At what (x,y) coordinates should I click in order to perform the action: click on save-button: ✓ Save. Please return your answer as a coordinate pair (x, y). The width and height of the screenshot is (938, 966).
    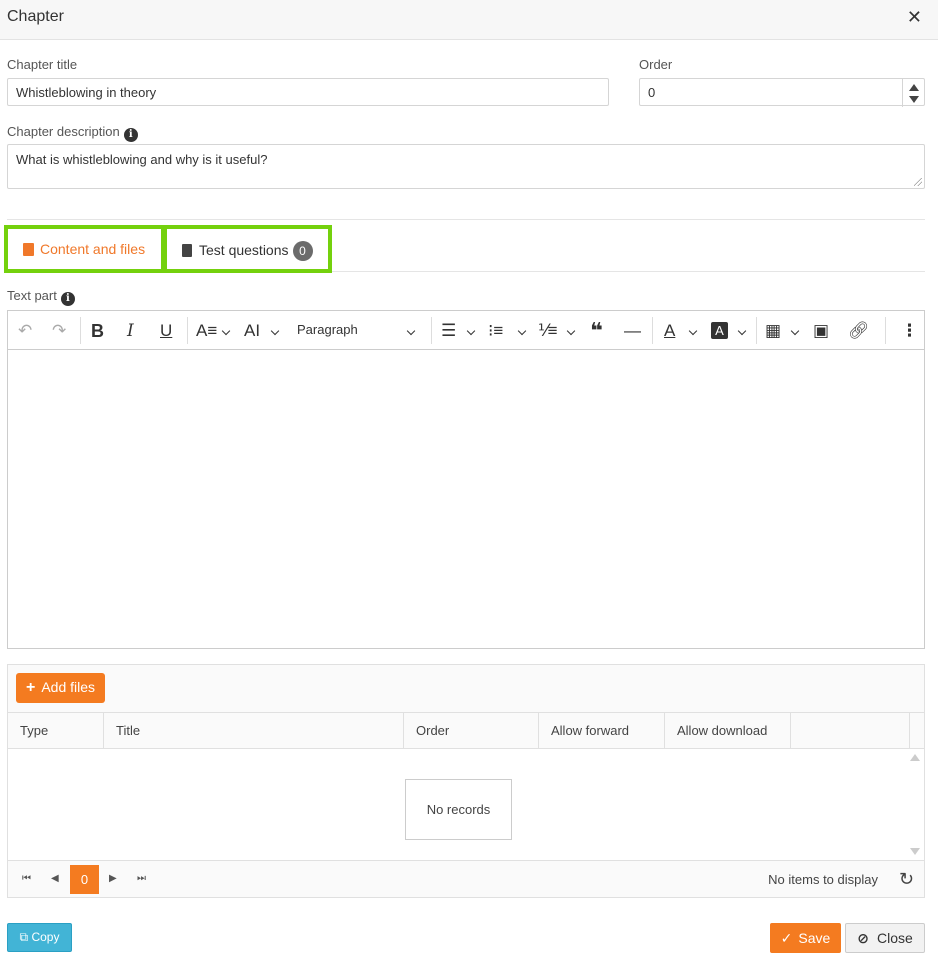
    Looking at the image, I should click on (805, 938).